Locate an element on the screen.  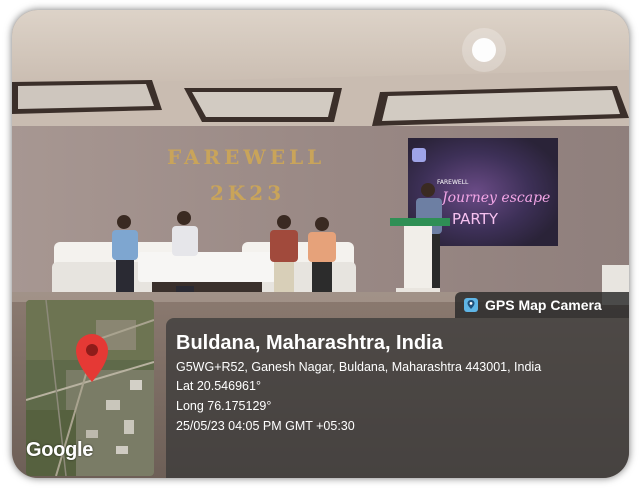
location-title: Buldana, Maharashtra, India is located at coordinates (309, 343).